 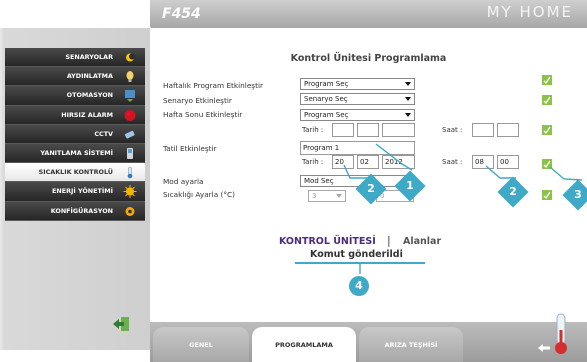 What do you see at coordinates (201, 344) in the screenshot?
I see `tab-general: GENEL` at bounding box center [201, 344].